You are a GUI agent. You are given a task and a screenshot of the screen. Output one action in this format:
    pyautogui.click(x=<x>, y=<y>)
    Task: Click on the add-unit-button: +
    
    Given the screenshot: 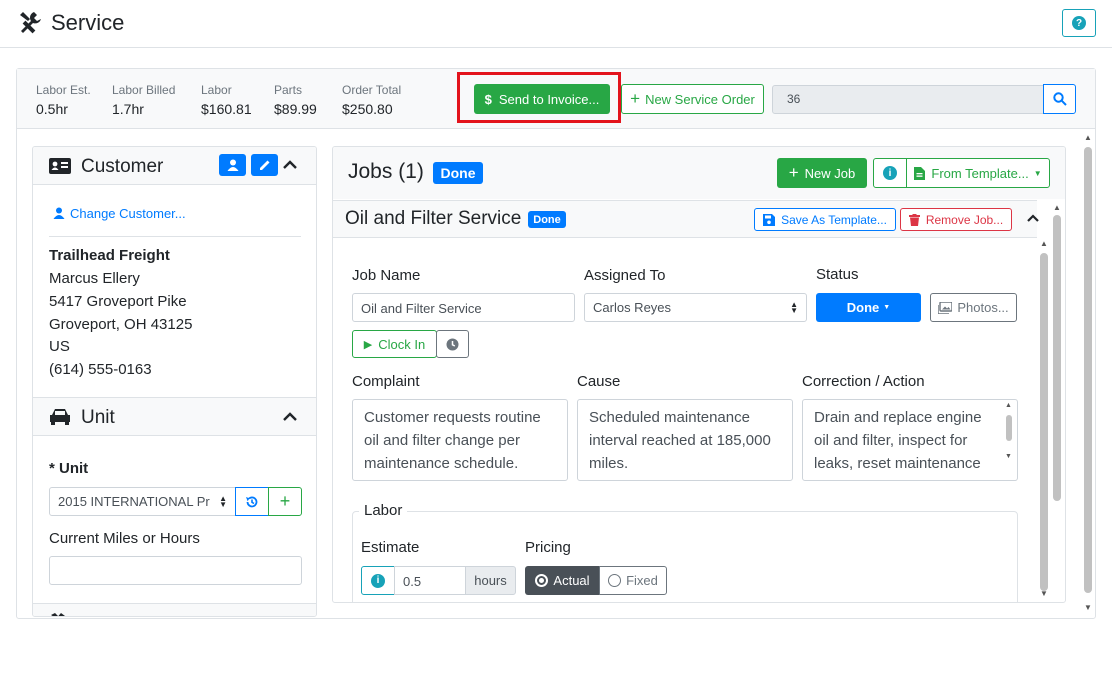 What is the action you would take?
    pyautogui.click(x=285, y=501)
    